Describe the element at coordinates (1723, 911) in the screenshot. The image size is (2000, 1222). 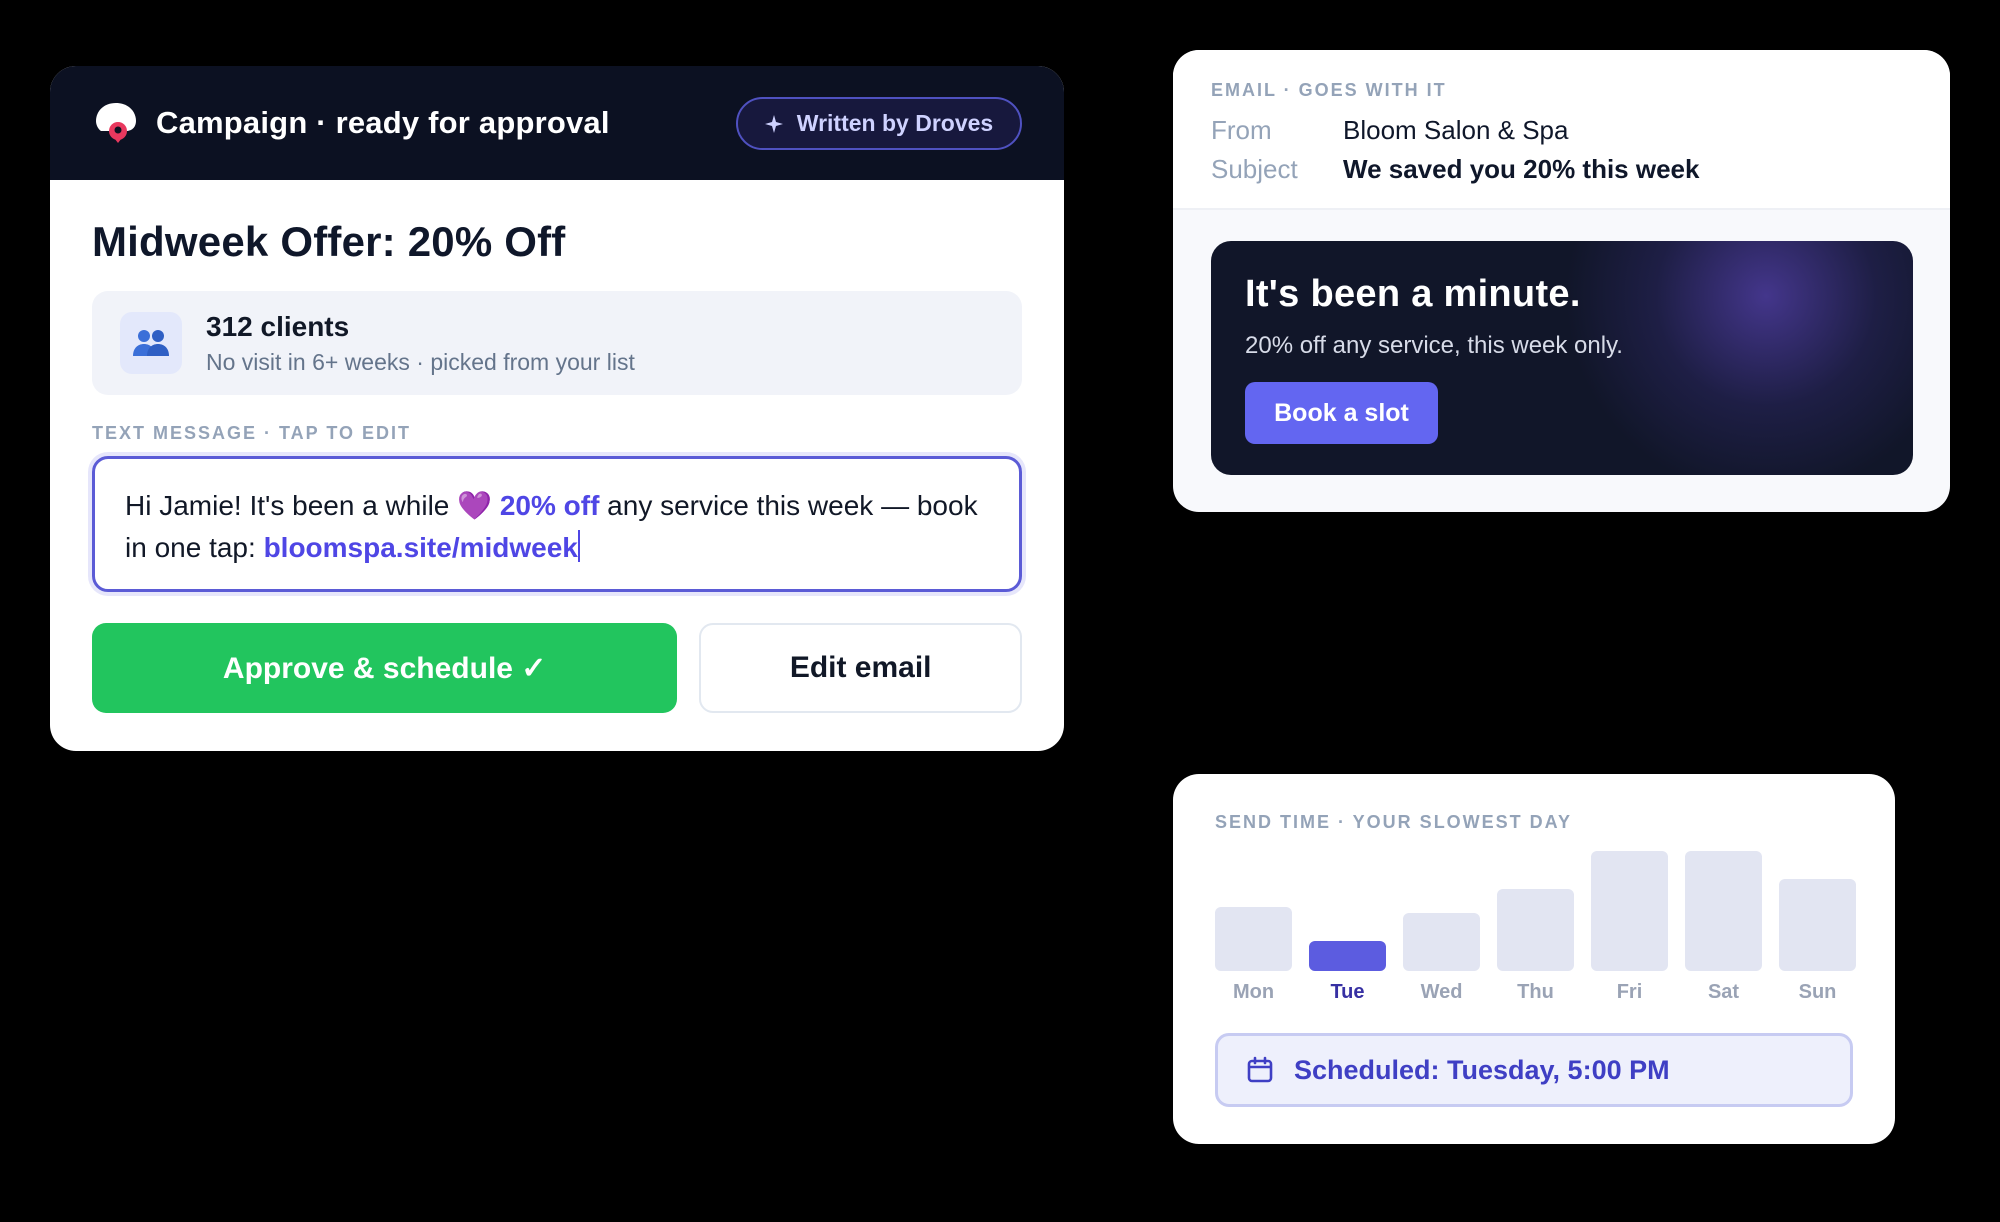
I see `bar-sat` at that location.